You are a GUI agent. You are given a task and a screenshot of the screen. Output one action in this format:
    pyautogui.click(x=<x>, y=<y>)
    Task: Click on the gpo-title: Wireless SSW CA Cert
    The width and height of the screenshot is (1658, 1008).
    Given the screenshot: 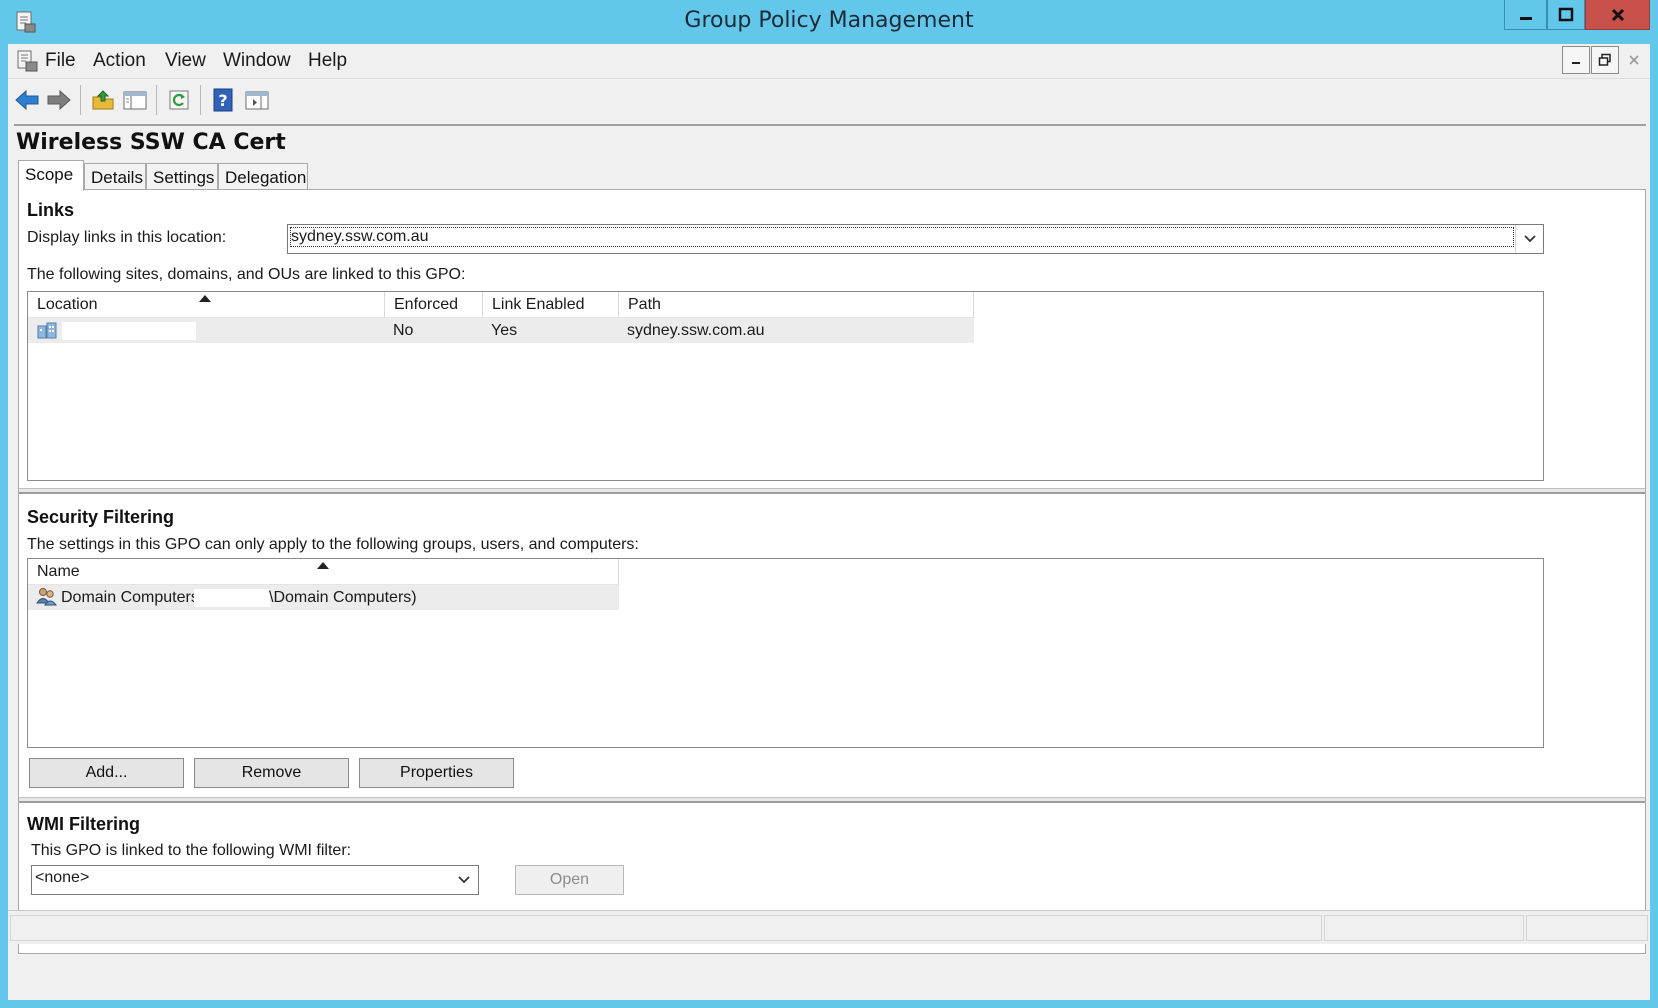 What is the action you would take?
    pyautogui.click(x=151, y=142)
    